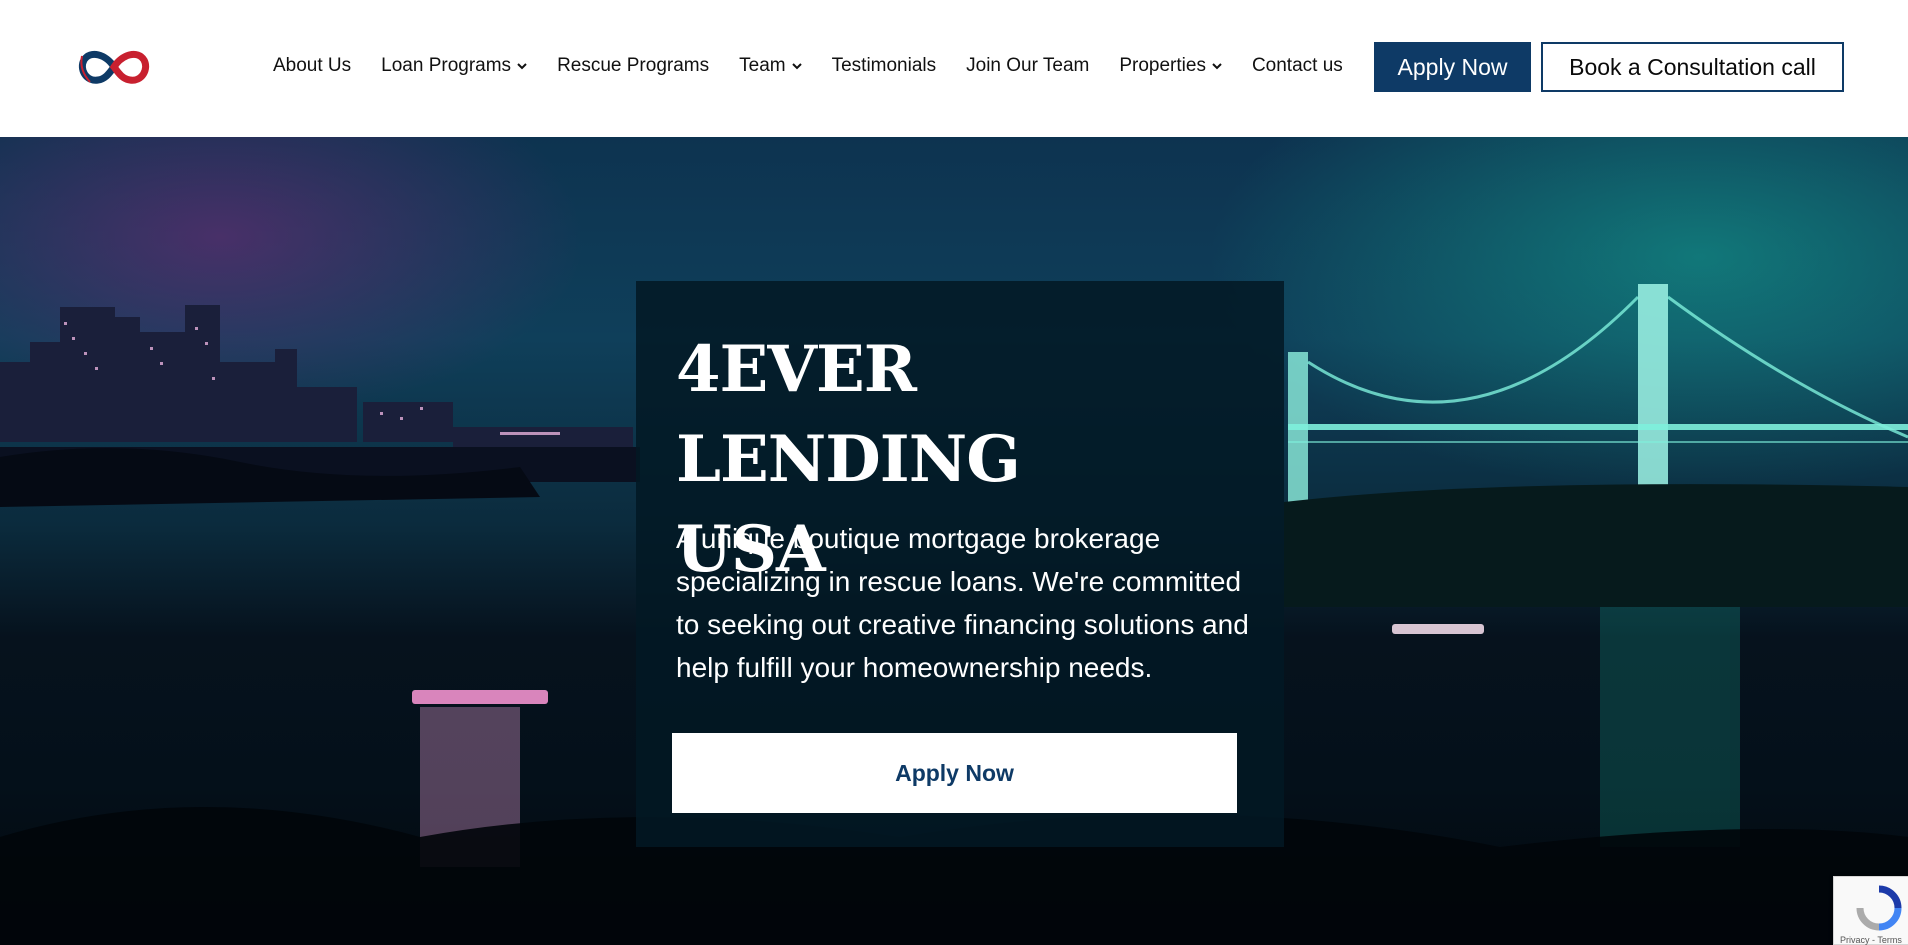 The width and height of the screenshot is (1908, 945). What do you see at coordinates (1598, 399) in the screenshot?
I see `bridge` at bounding box center [1598, 399].